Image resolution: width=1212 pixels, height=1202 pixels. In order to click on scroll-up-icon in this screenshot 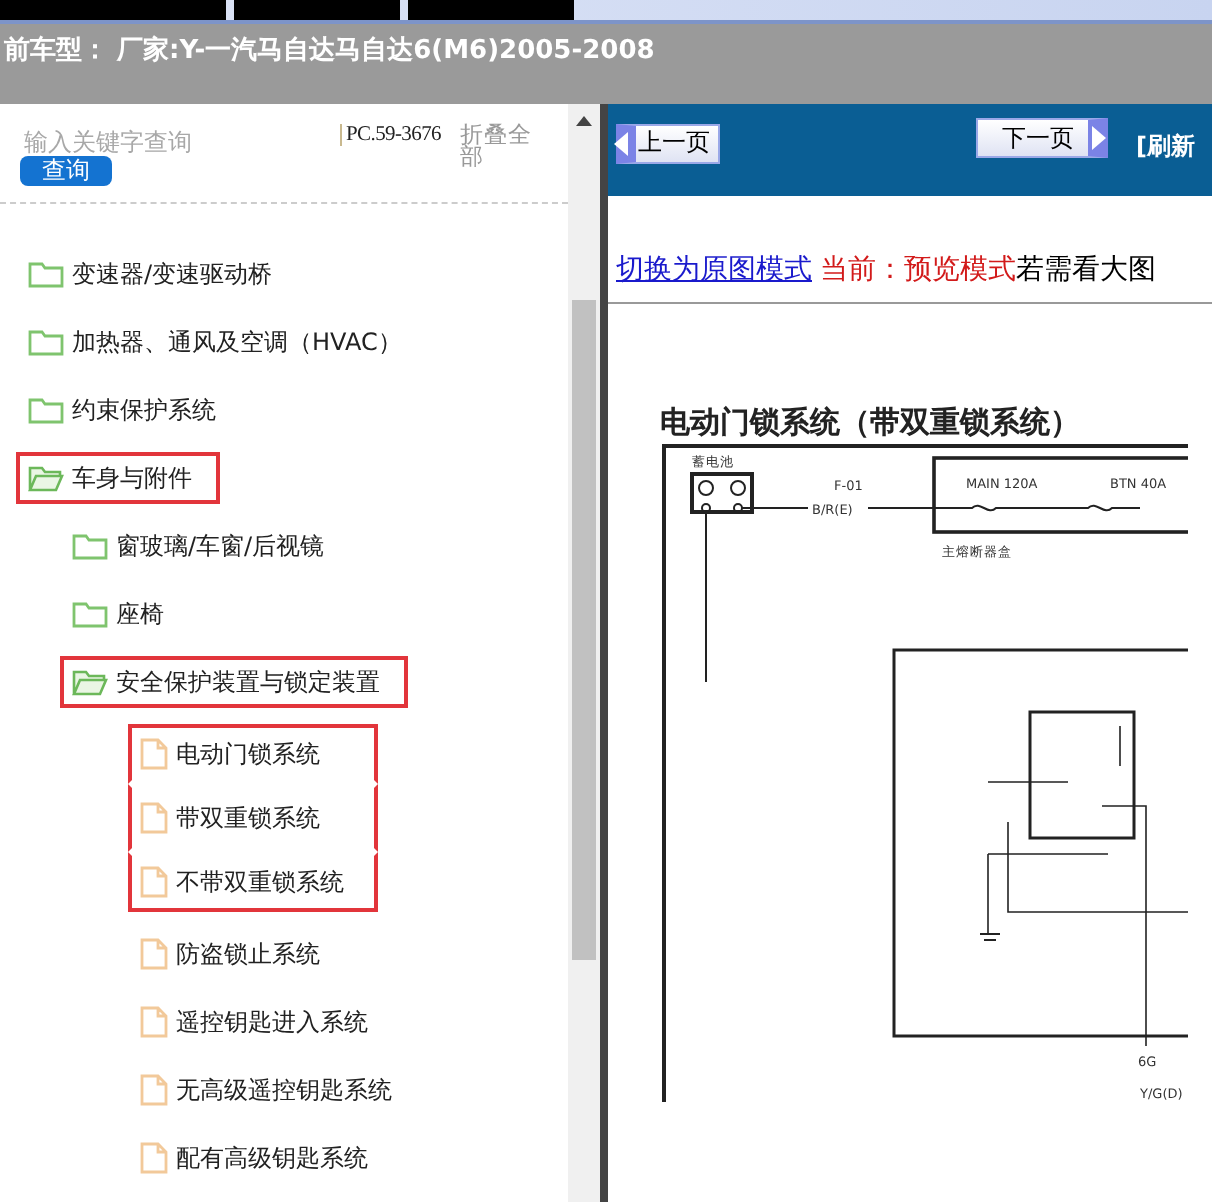, I will do `click(584, 120)`.